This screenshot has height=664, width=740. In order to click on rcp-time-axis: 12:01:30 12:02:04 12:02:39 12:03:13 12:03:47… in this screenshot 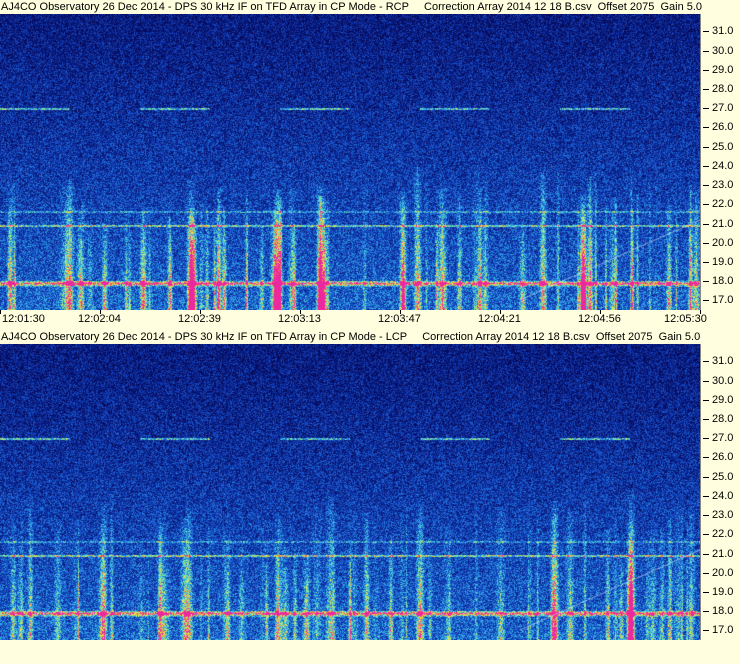, I will do `click(370, 320)`.